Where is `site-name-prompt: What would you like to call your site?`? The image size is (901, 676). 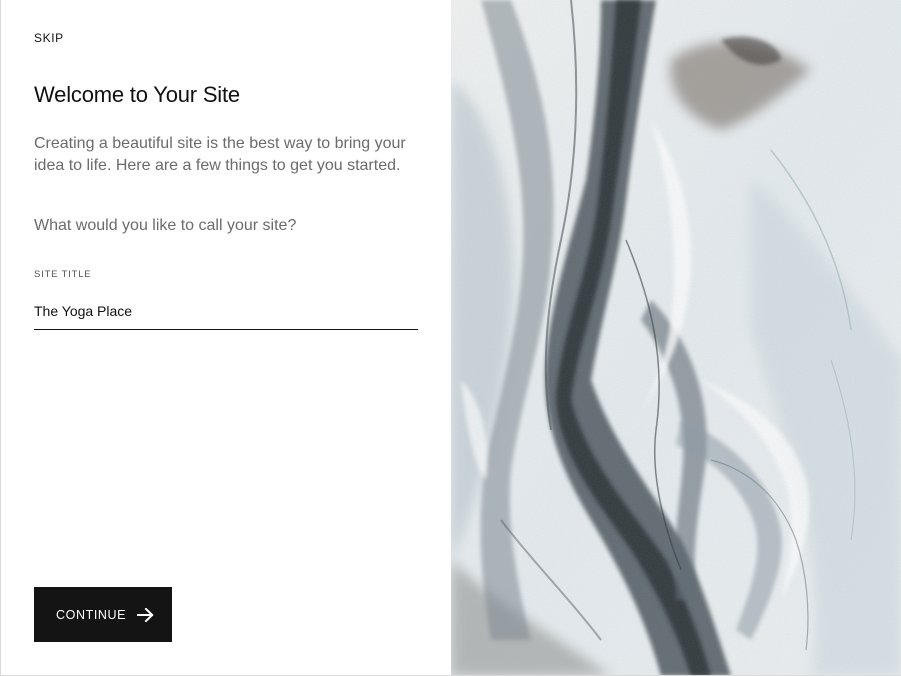
site-name-prompt: What would you like to call your site? is located at coordinates (165, 225).